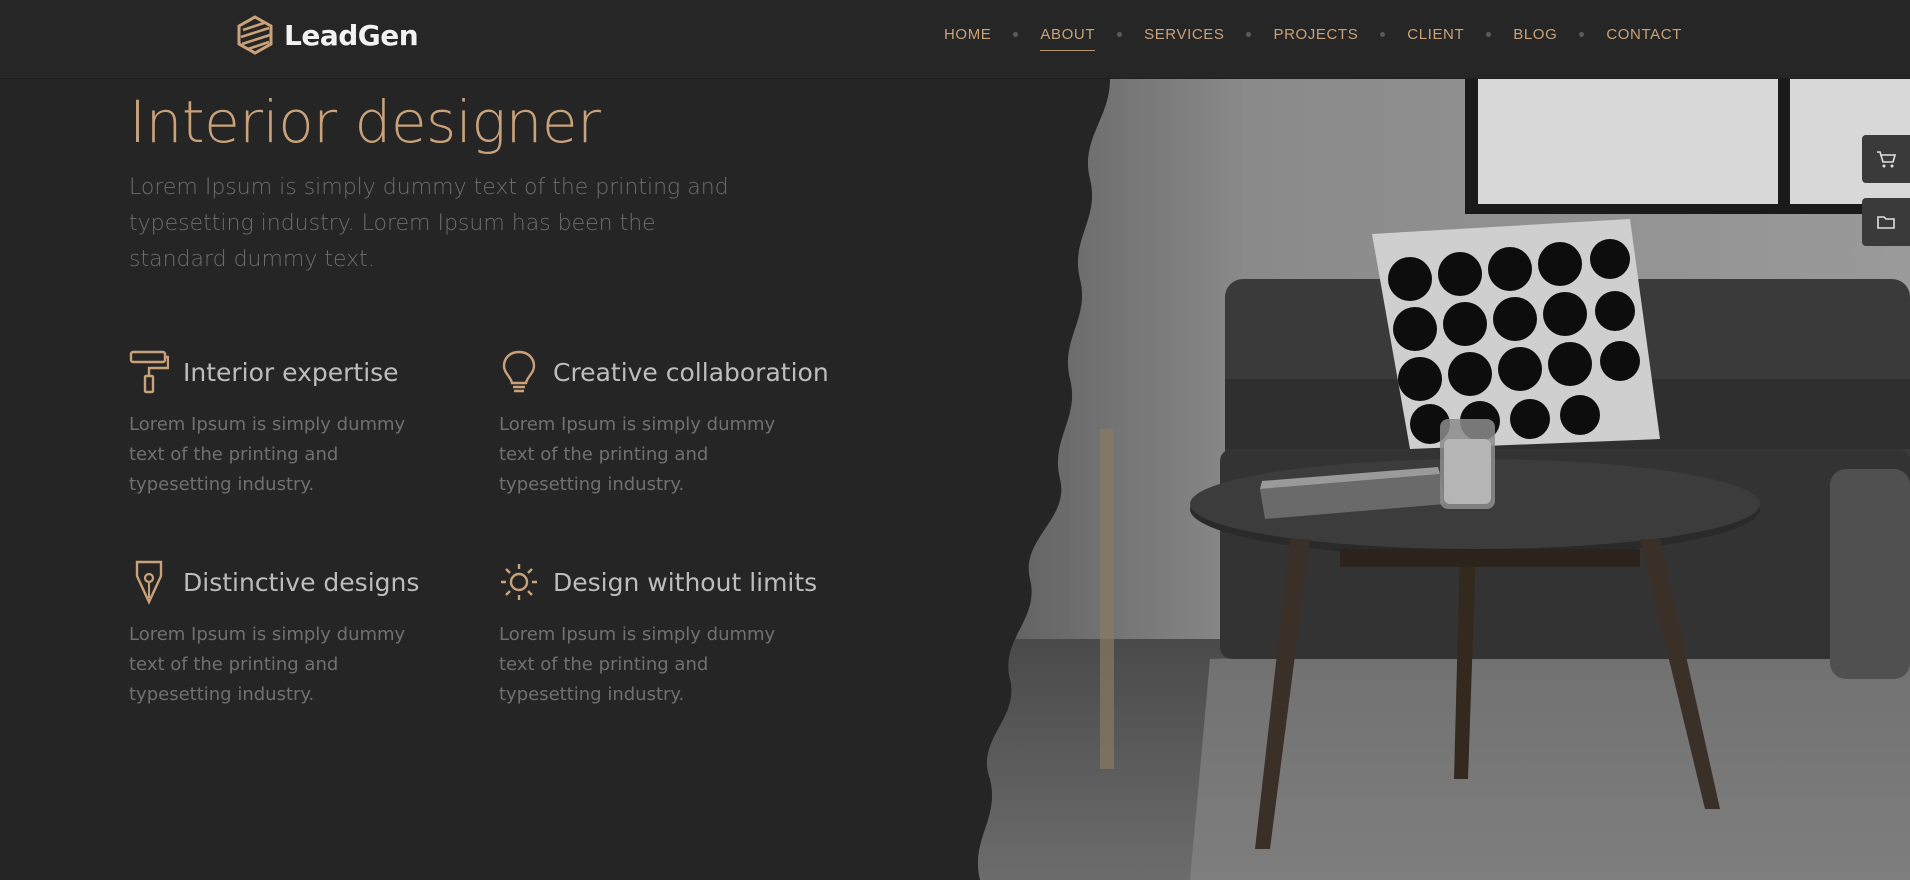 This screenshot has height=880, width=1910. I want to click on logo-icon, so click(255, 35).